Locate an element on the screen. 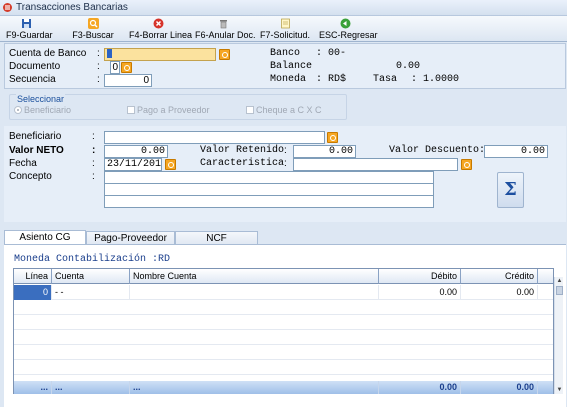 The image size is (567, 407). trash-icon is located at coordinates (223, 24).